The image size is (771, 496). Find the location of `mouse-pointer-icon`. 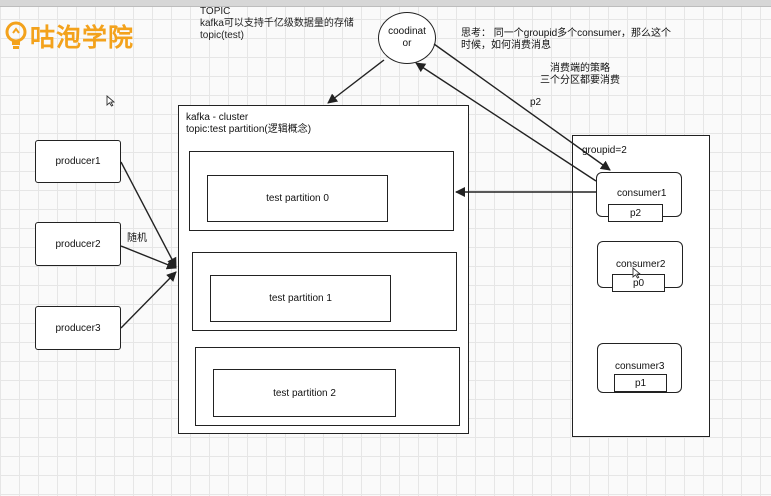

mouse-pointer-icon is located at coordinates (110, 101).